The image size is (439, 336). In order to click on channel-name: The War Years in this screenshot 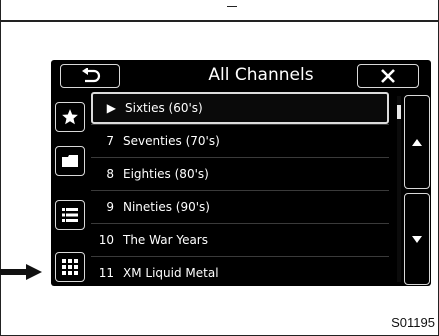, I will do `click(165, 240)`.